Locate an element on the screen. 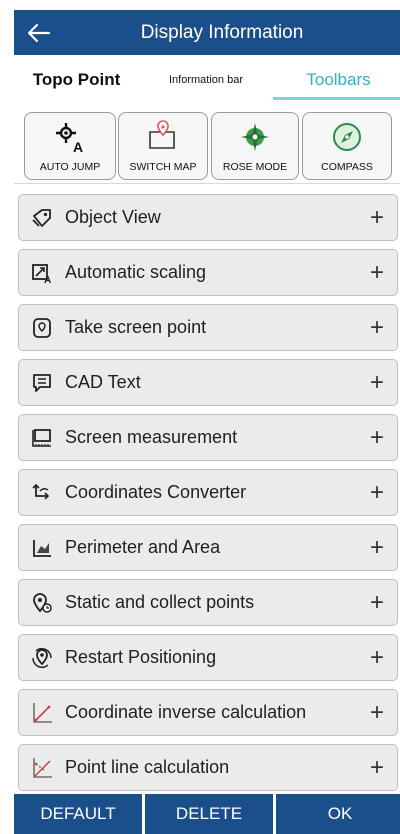 Image resolution: width=400 pixels, height=834 pixels. app-header: Display Information is located at coordinates (207, 32).